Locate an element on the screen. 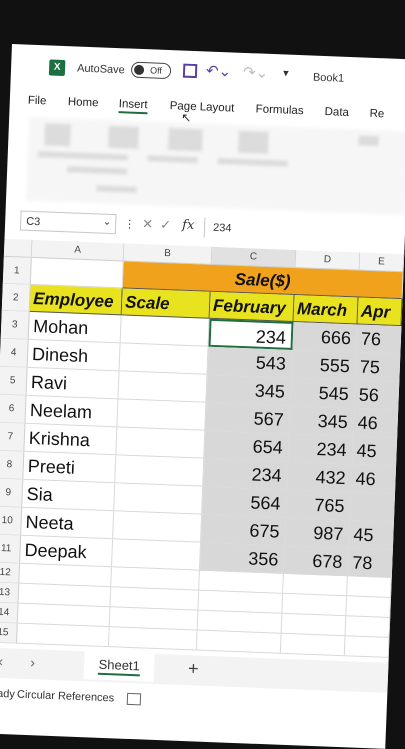  row-header-5: 5 is located at coordinates (14, 381).